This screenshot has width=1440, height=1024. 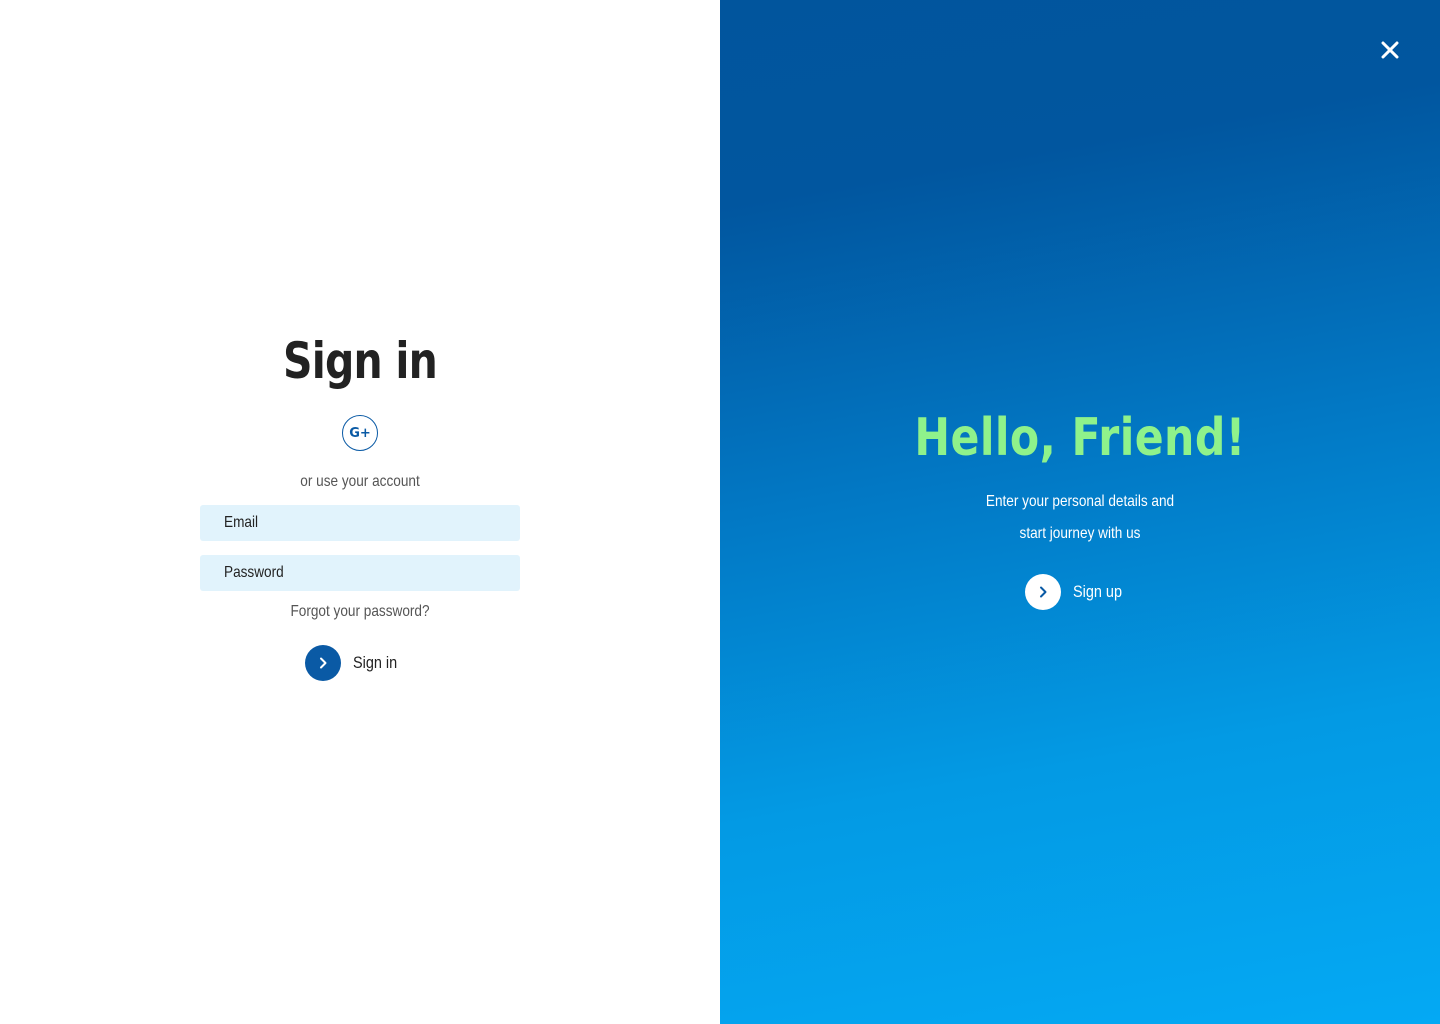 I want to click on password-field: Password, so click(x=360, y=573).